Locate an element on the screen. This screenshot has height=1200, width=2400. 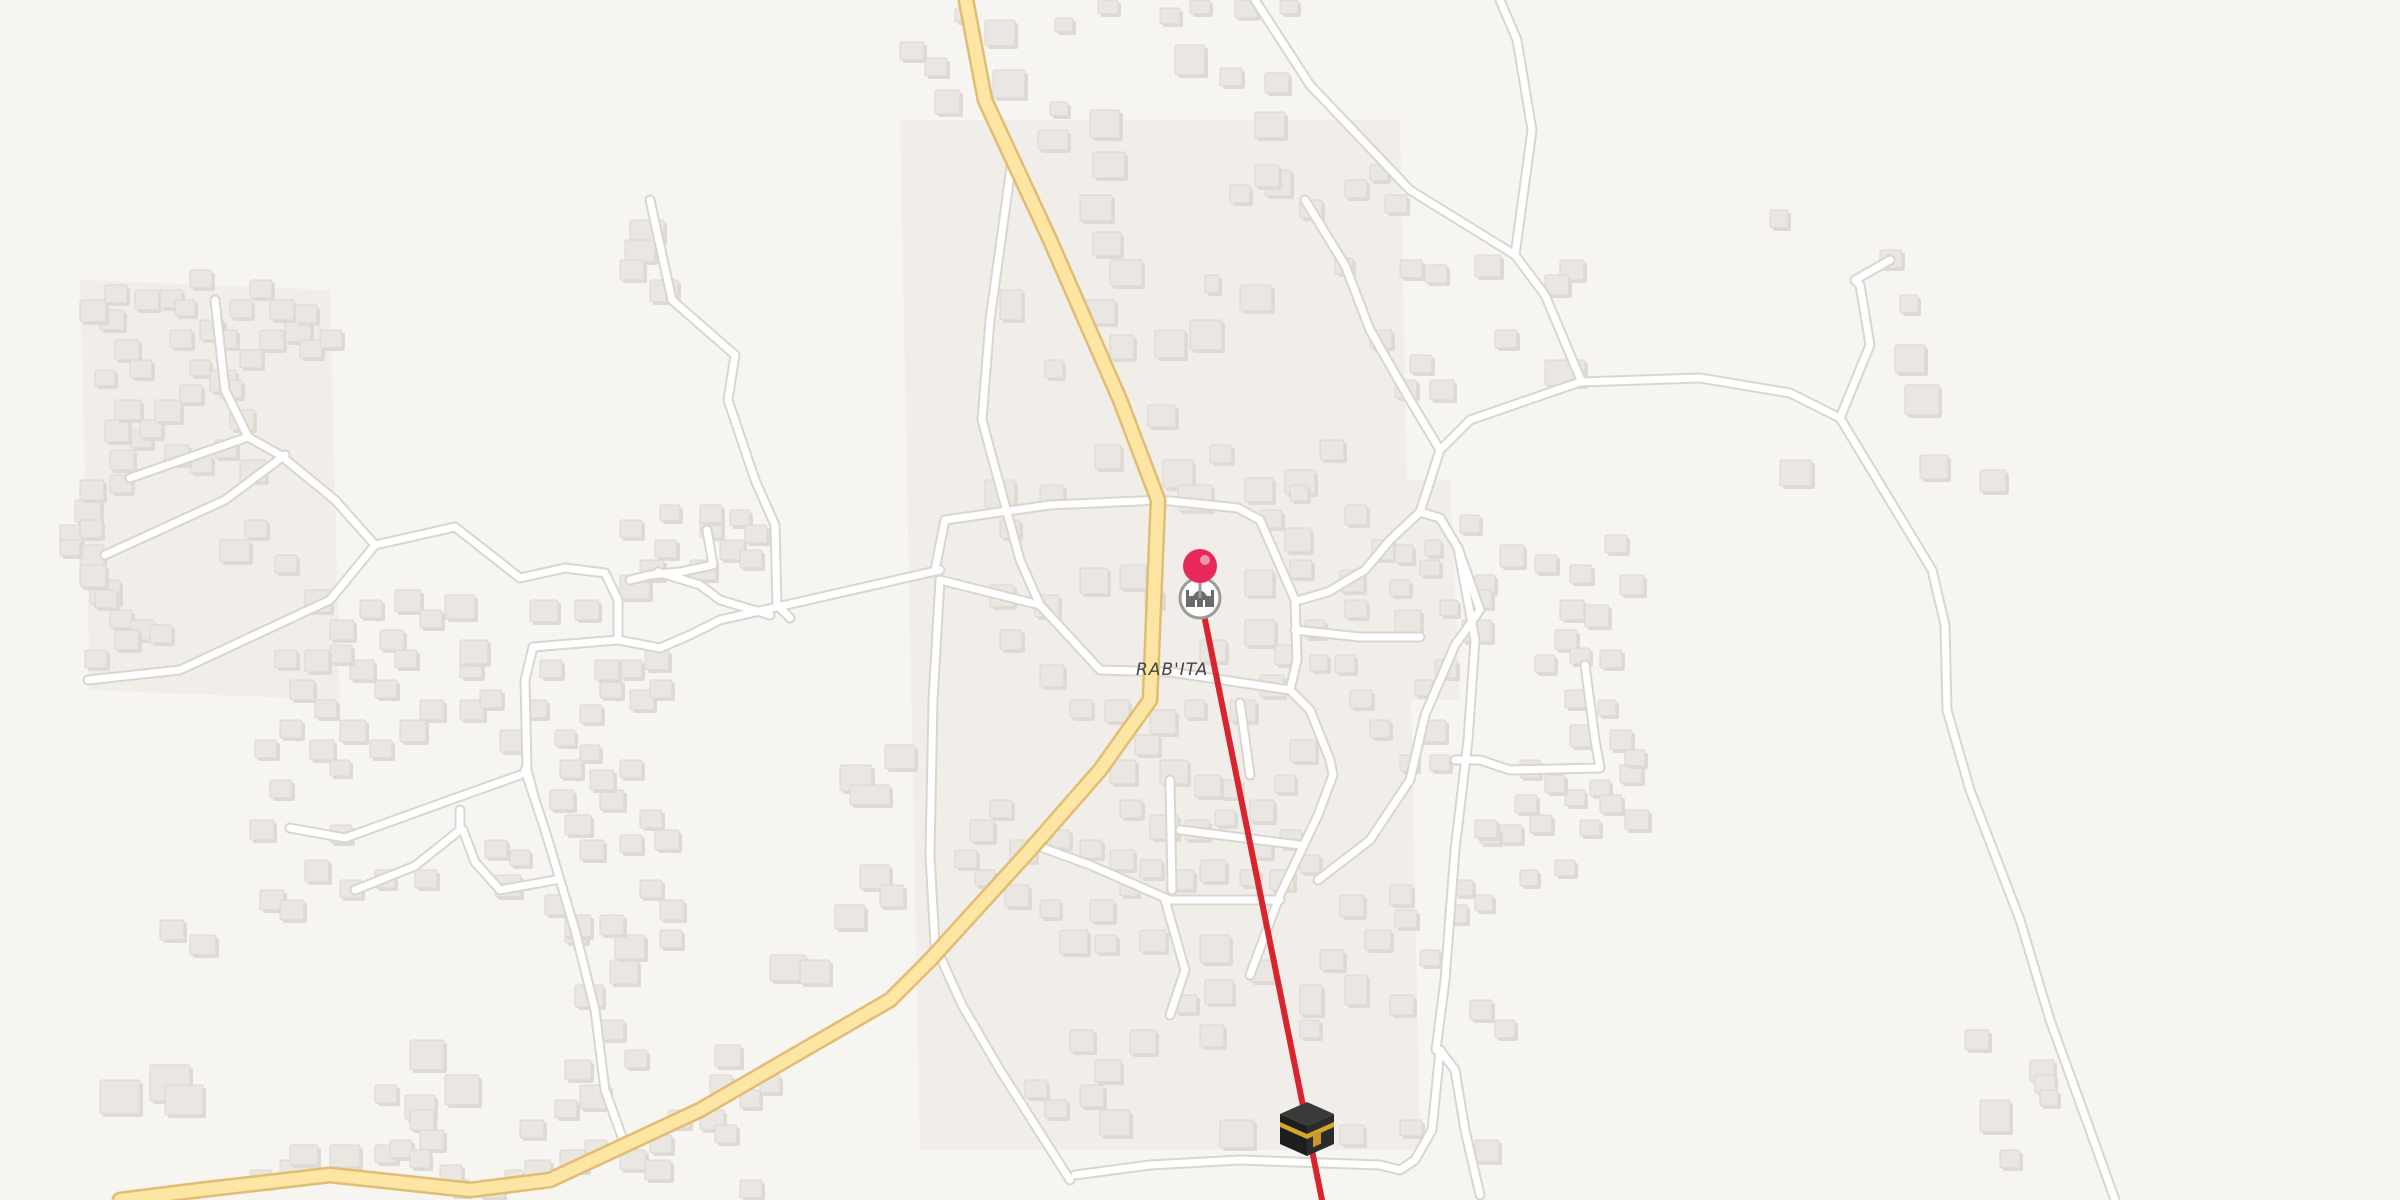
pin-highlight is located at coordinates (1205, 560).